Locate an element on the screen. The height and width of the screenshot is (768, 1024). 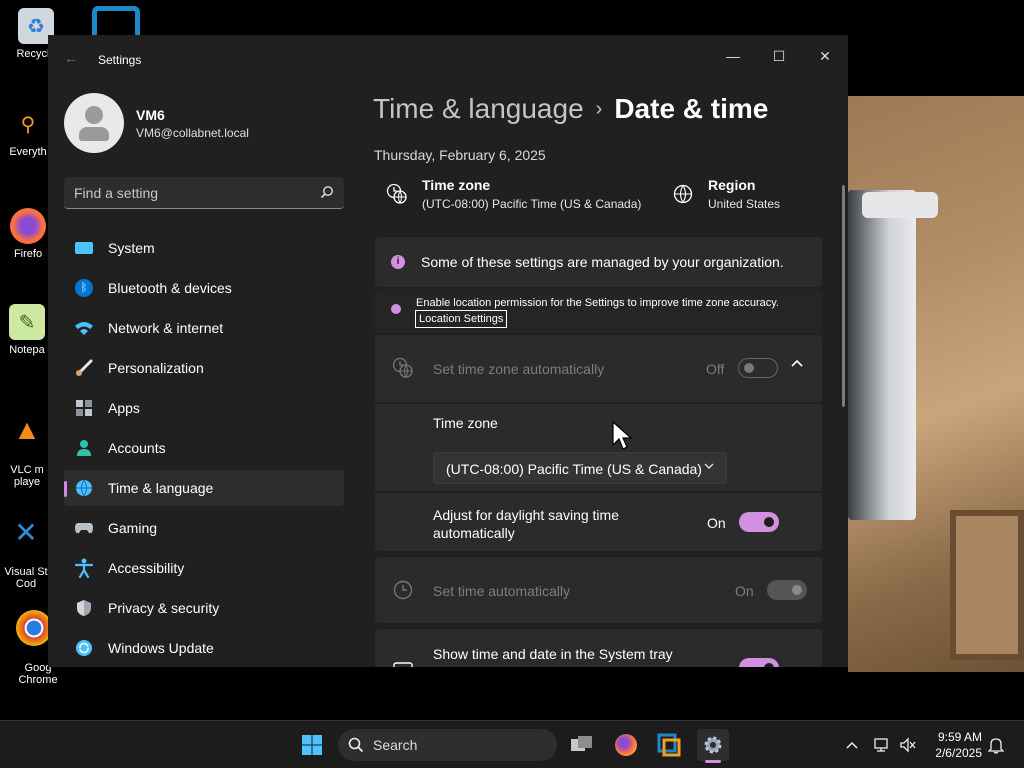
sidebar-item-bluetooth: ᛒ Bluetooth & devices is located at coordinates (204, 288).